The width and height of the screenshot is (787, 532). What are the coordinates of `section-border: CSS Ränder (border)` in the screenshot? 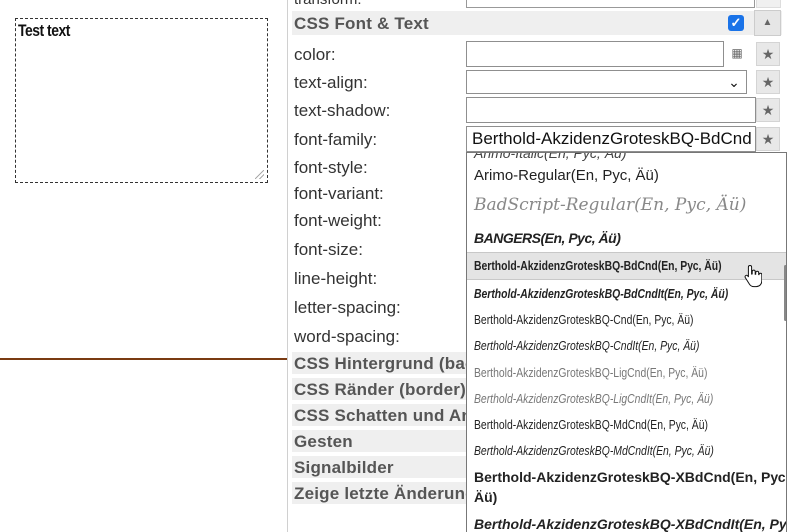 It's located at (379, 389).